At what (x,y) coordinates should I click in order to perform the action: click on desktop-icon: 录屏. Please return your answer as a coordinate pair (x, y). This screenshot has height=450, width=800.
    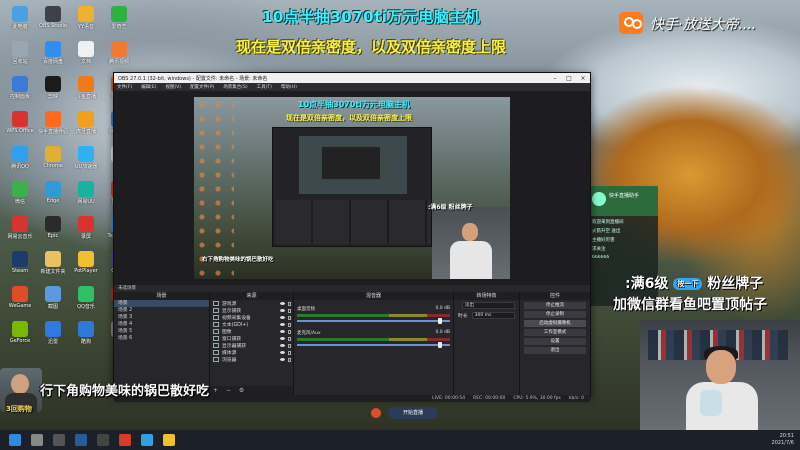
    Looking at the image, I should click on (86, 231).